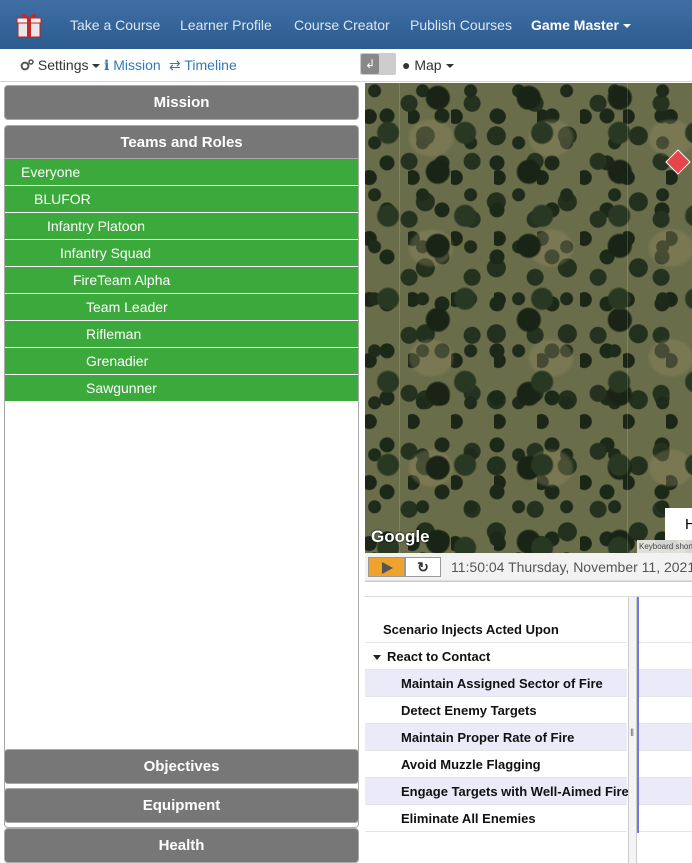  Describe the element at coordinates (502, 683) in the screenshot. I see `timeline-row-label: Maintain Assigned Sector of Fire` at that location.